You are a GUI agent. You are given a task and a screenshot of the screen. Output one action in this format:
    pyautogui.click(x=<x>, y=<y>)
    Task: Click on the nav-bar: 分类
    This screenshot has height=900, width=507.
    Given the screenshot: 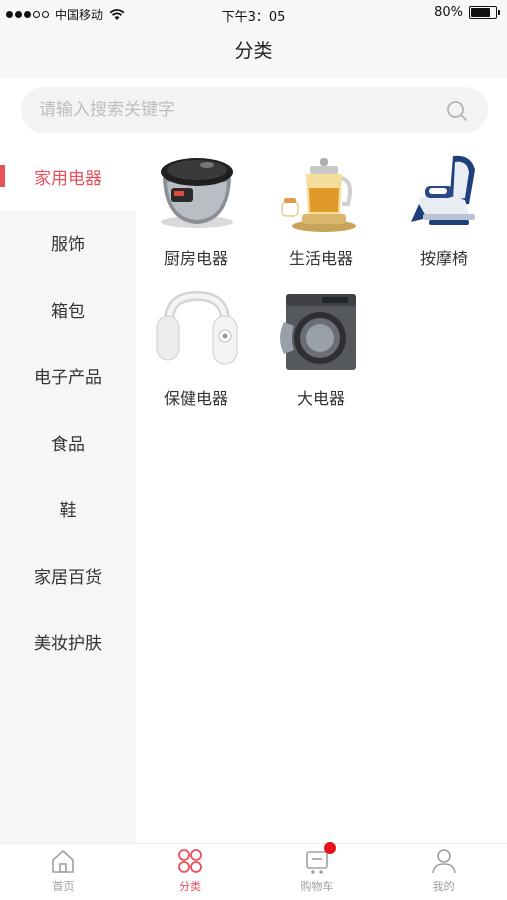 What is the action you would take?
    pyautogui.click(x=253, y=52)
    